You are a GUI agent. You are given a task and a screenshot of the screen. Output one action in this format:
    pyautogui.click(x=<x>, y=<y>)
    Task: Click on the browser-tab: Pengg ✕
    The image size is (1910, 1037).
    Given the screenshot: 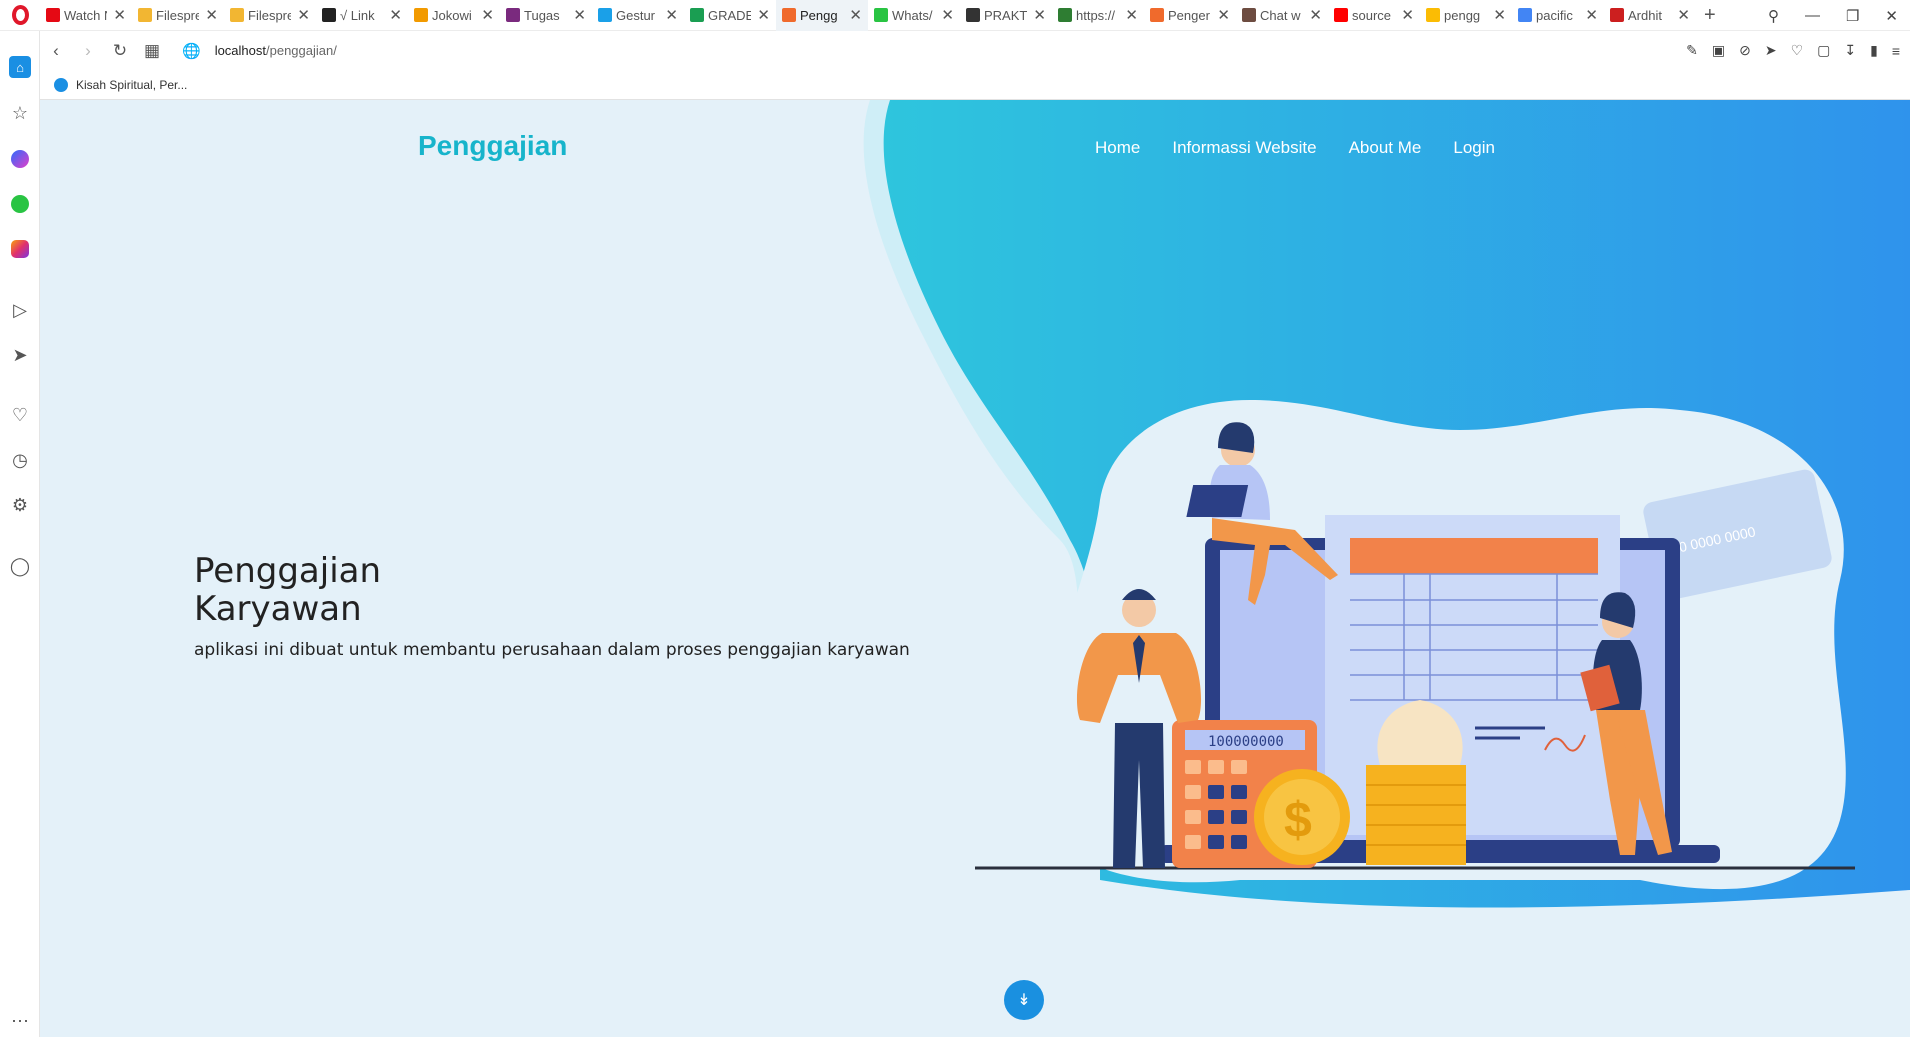 What is the action you would take?
    pyautogui.click(x=822, y=15)
    